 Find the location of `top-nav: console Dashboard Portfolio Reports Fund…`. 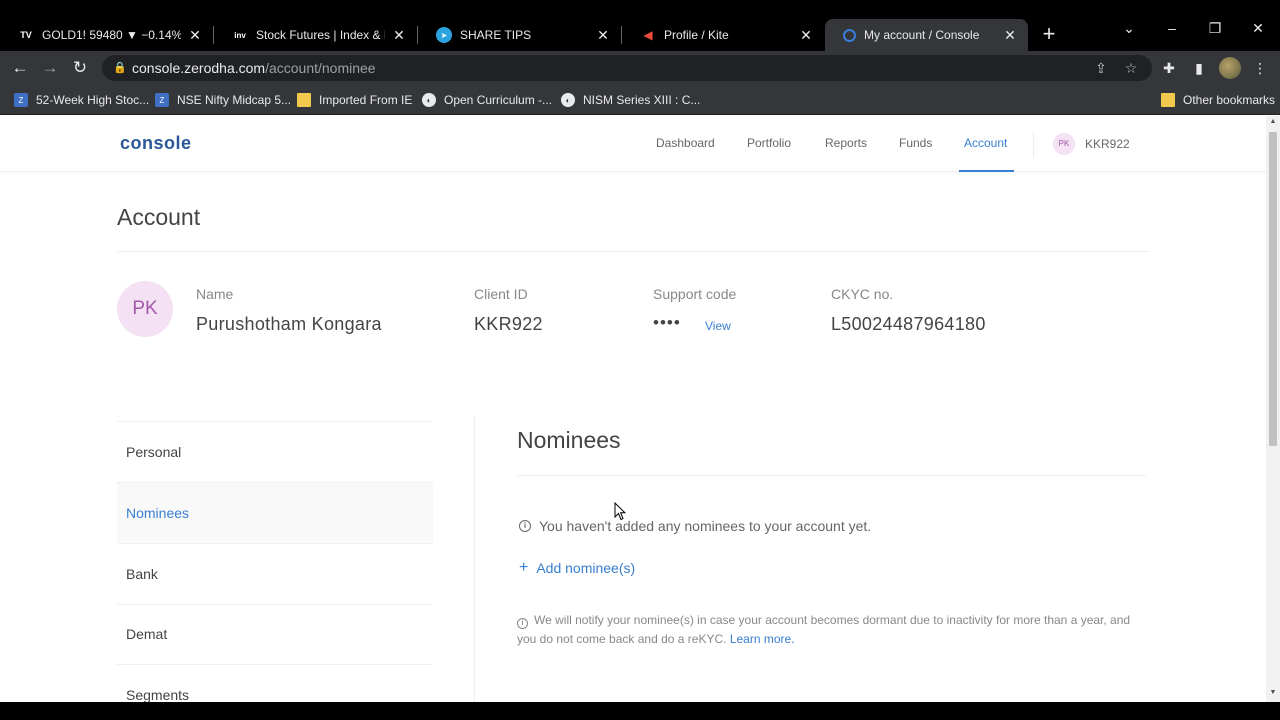

top-nav: console Dashboard Portfolio Reports Fund… is located at coordinates (633, 144).